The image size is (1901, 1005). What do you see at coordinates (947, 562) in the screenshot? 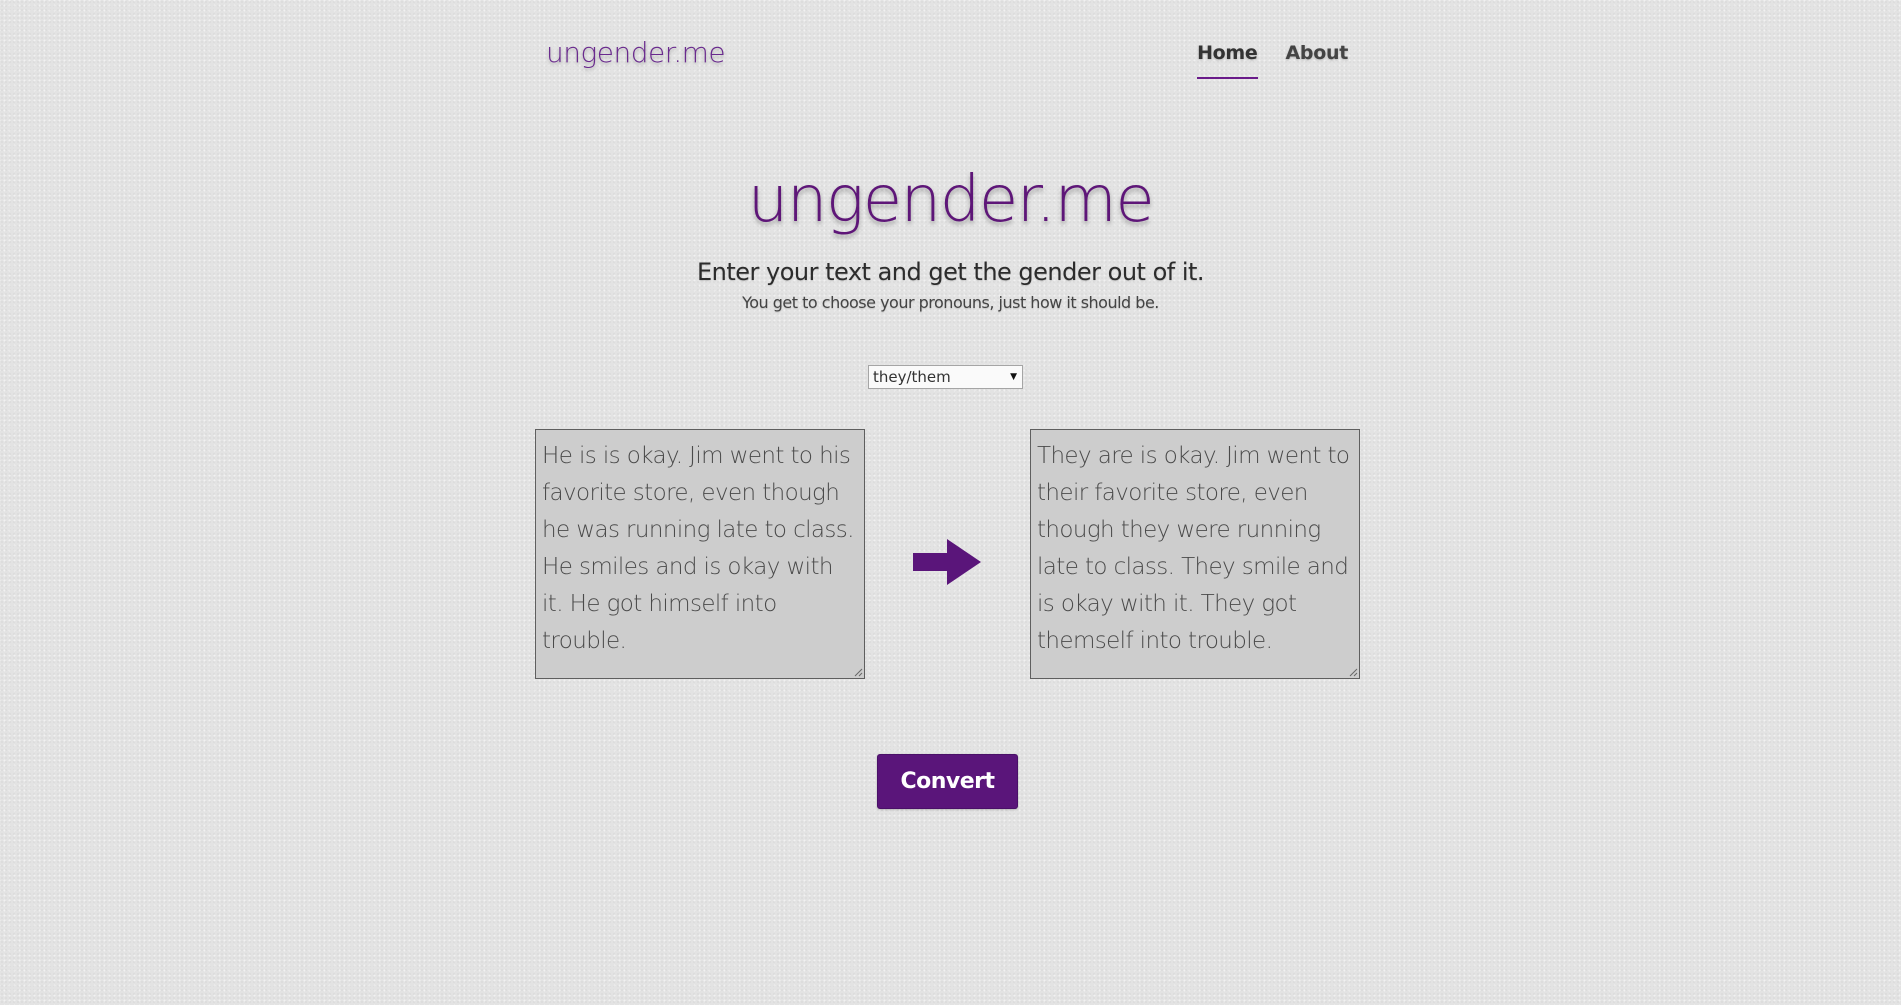
I see `right-arrow-icon` at bounding box center [947, 562].